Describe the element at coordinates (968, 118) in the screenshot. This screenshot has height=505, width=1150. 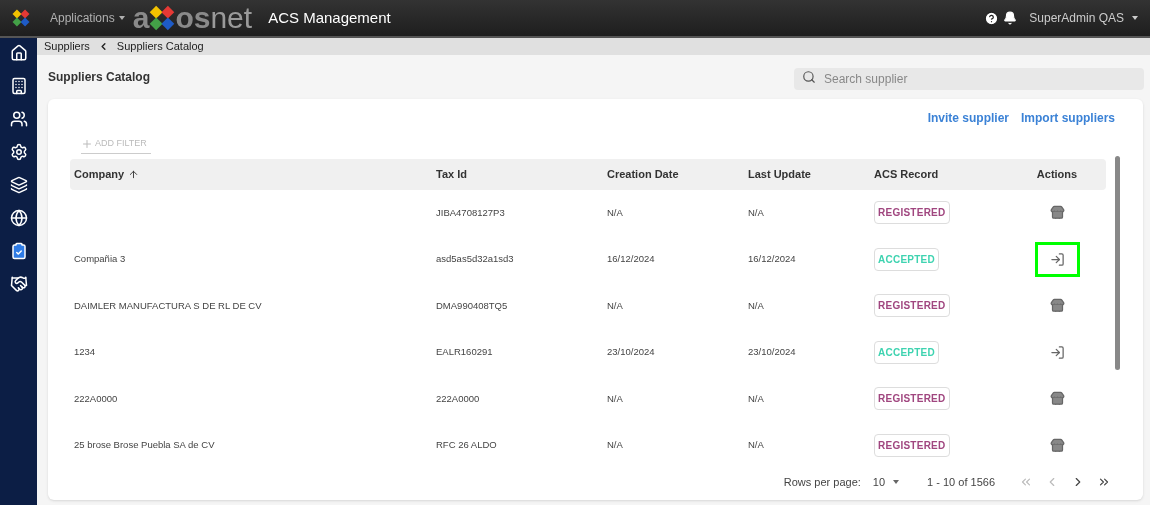
I see `action-link: Invite supplier` at that location.